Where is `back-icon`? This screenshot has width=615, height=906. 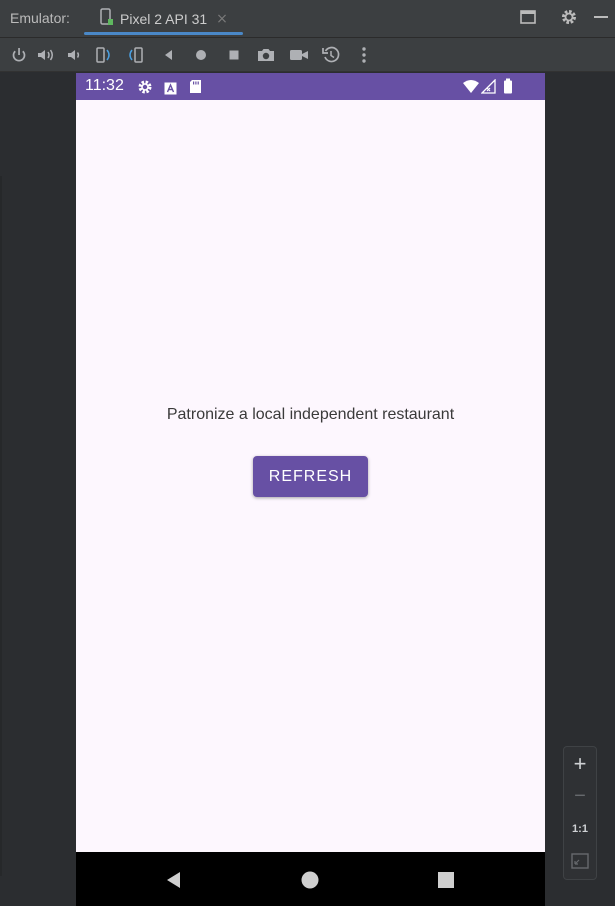 back-icon is located at coordinates (169, 55).